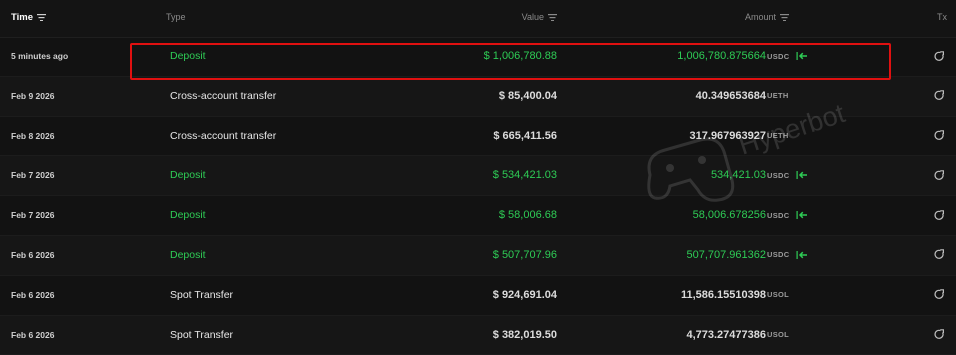 The width and height of the screenshot is (956, 355). I want to click on row-value: $ 1,006,780.88, so click(520, 56).